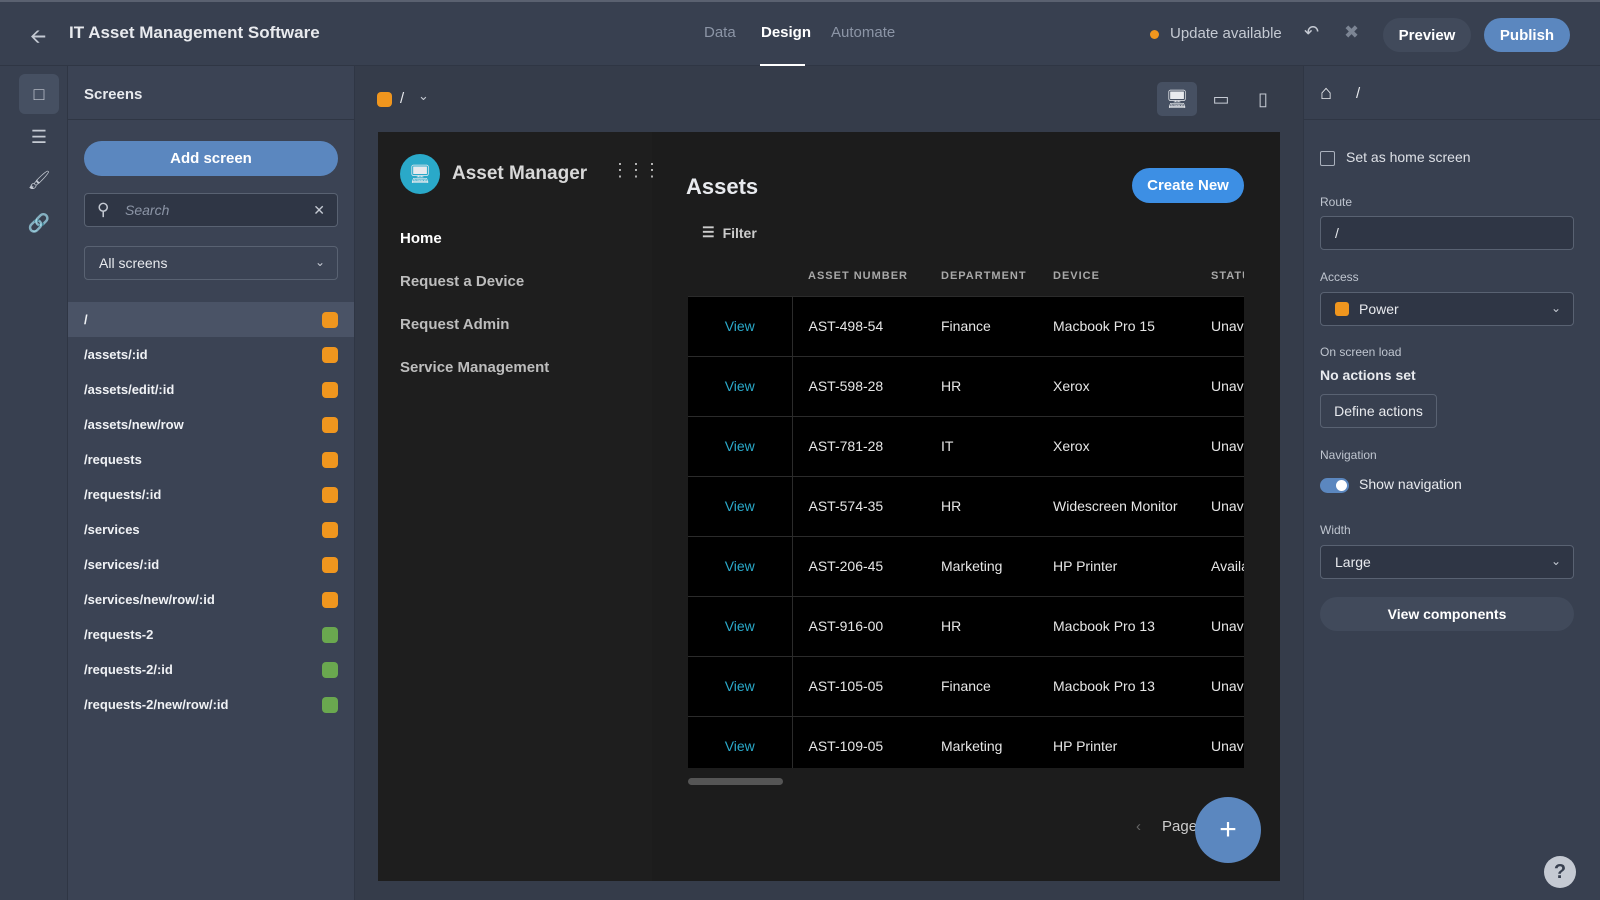  I want to click on column-header, so click(740, 276).